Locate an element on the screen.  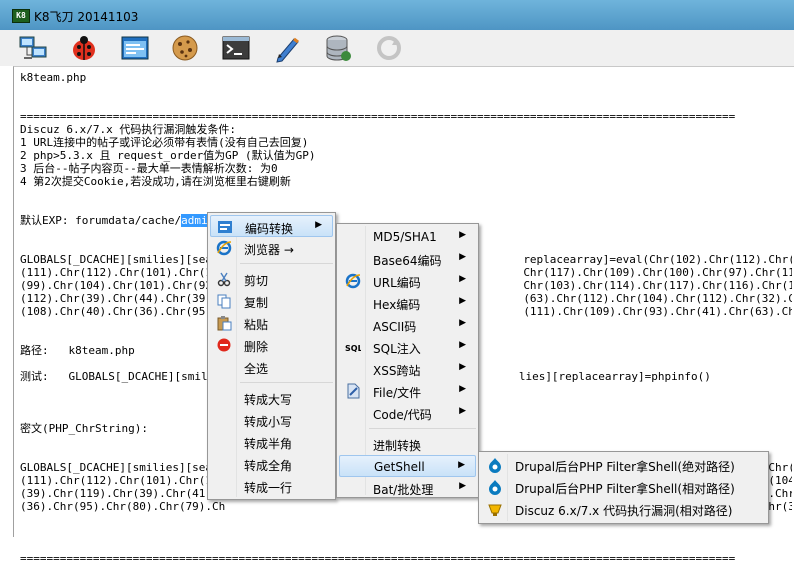
menu-item-label: 转成大写 is located at coordinates (268, 400).